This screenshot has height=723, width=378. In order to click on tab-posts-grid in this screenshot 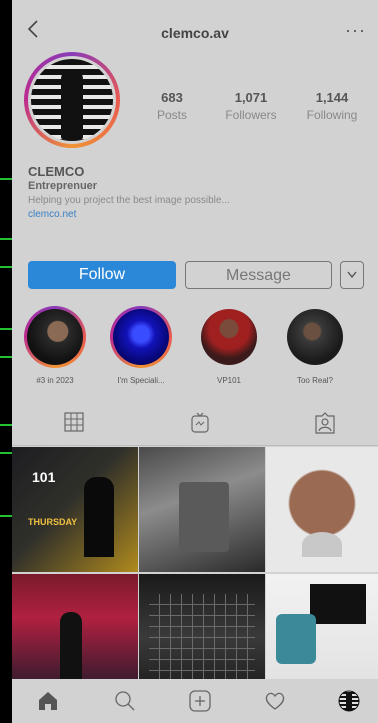, I will do `click(74, 422)`.